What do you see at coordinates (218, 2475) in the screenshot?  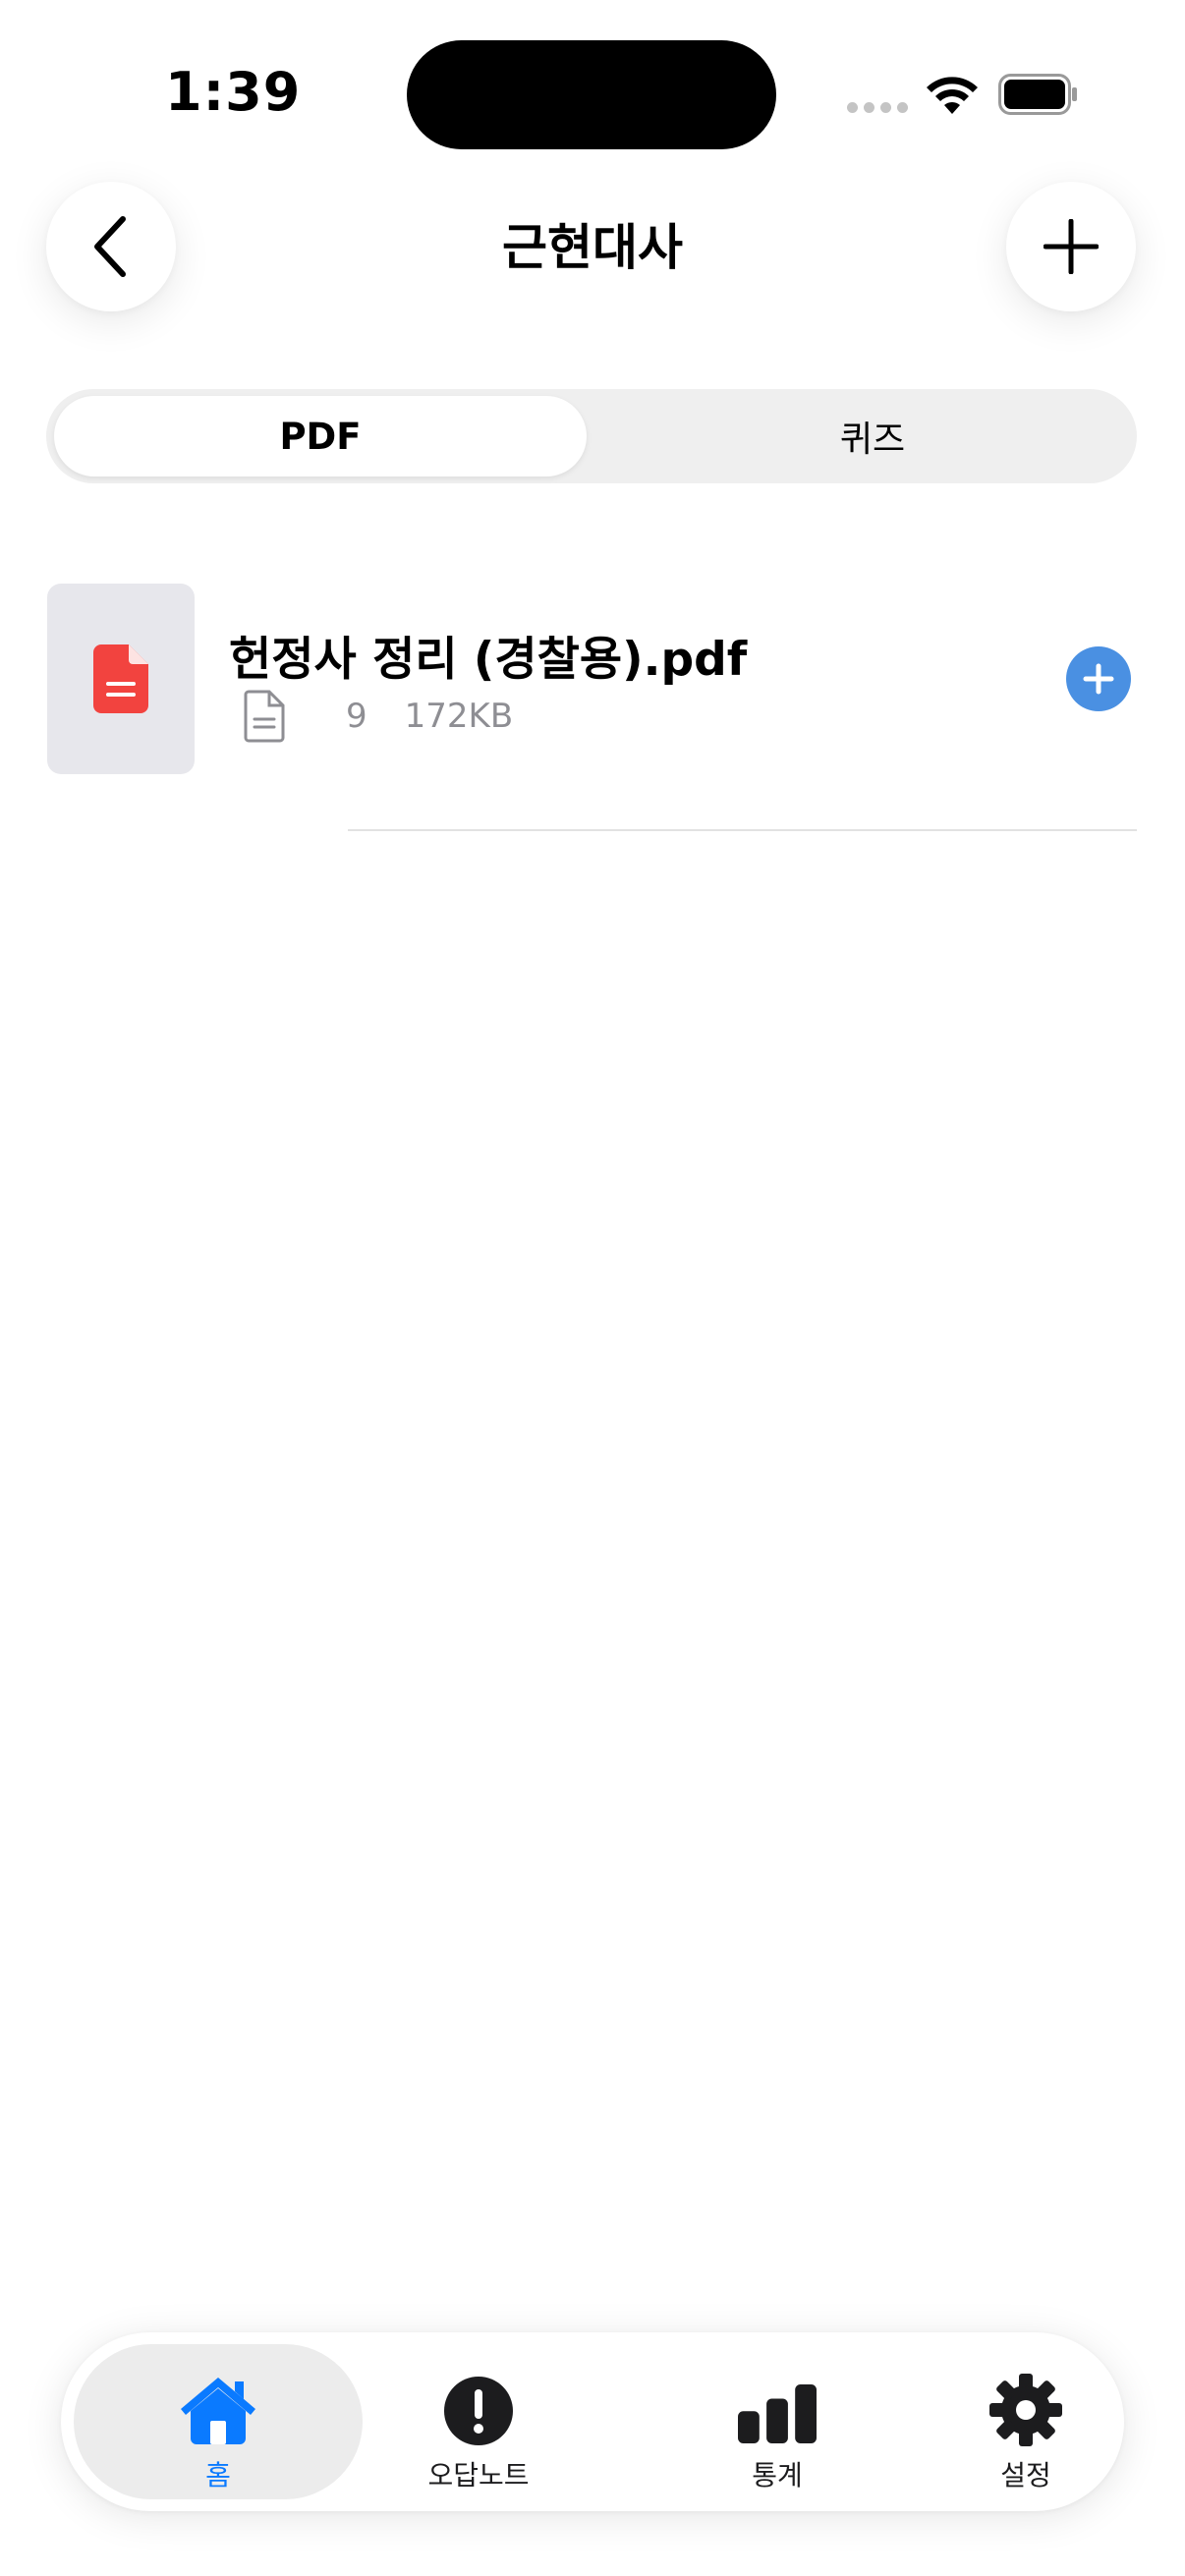 I see `tab-label: 홈` at bounding box center [218, 2475].